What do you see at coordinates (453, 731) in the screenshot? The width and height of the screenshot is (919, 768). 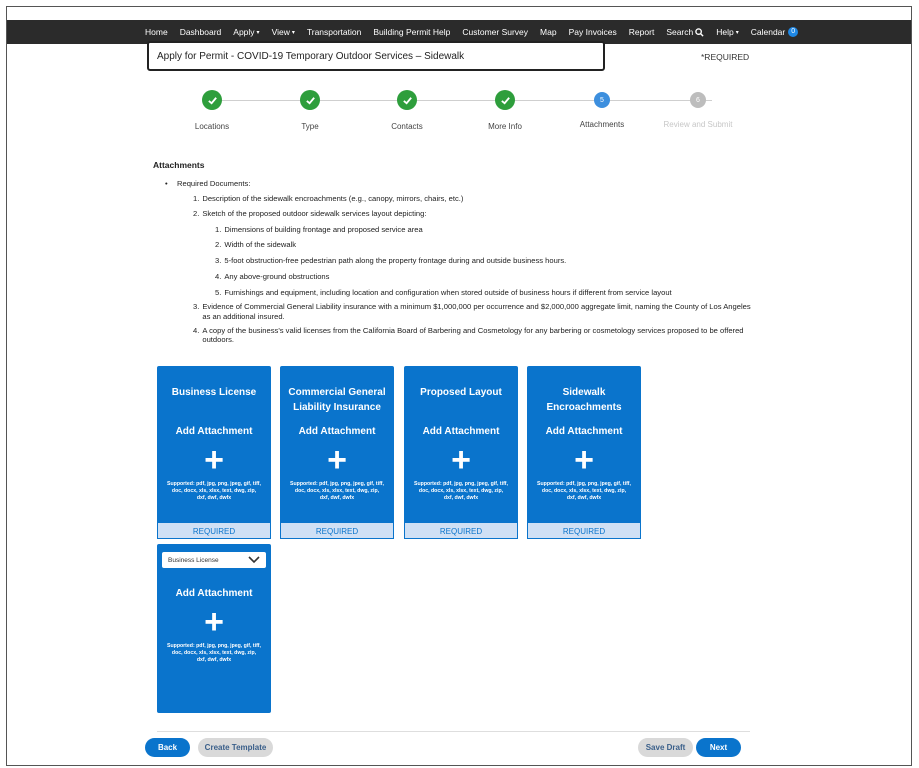 I see `footer-divider` at bounding box center [453, 731].